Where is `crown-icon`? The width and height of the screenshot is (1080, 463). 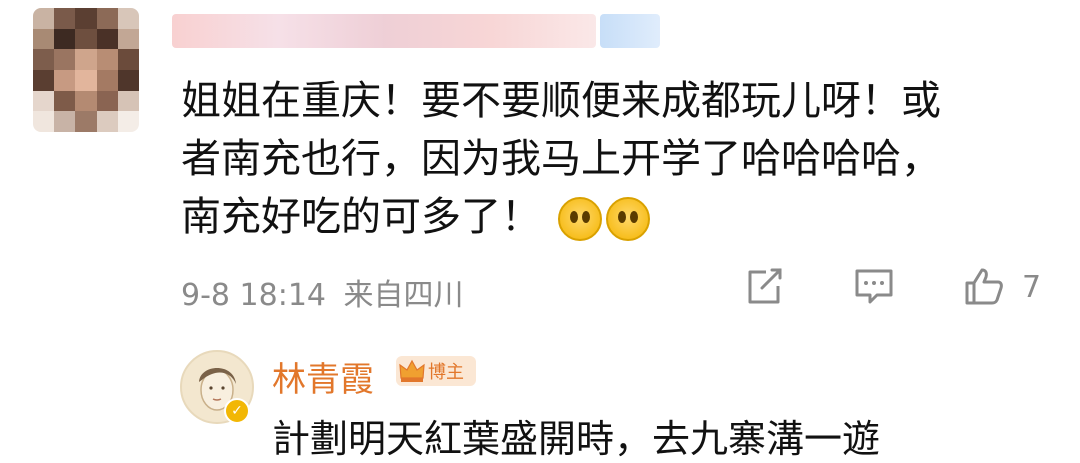
crown-icon is located at coordinates (412, 370).